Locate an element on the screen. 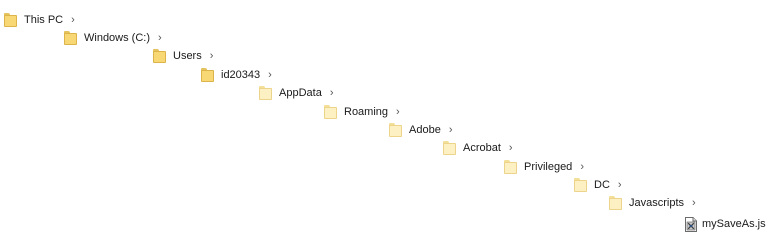 This screenshot has width=768, height=246. tree-item-windows-c: Windows (C:) › is located at coordinates (113, 38).